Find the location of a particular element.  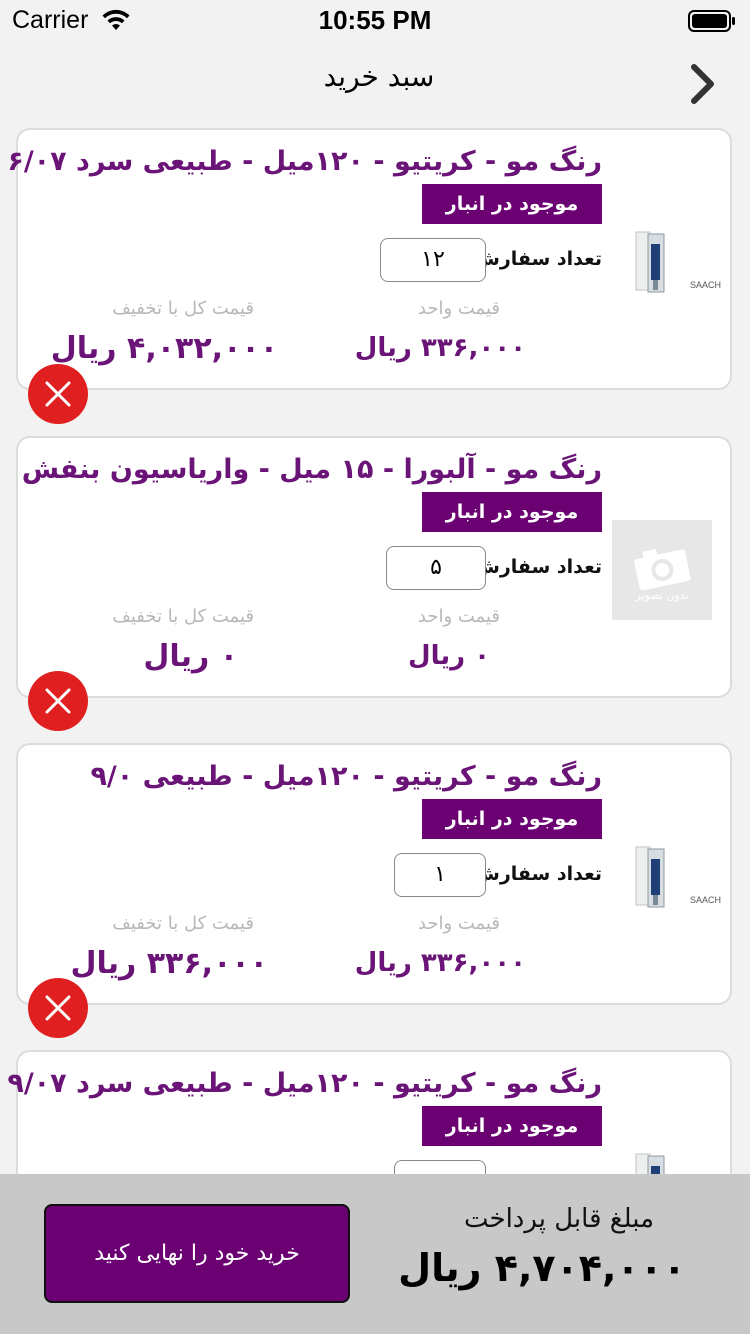

status-bar: Carrier 10:55 PM is located at coordinates (375, 20).